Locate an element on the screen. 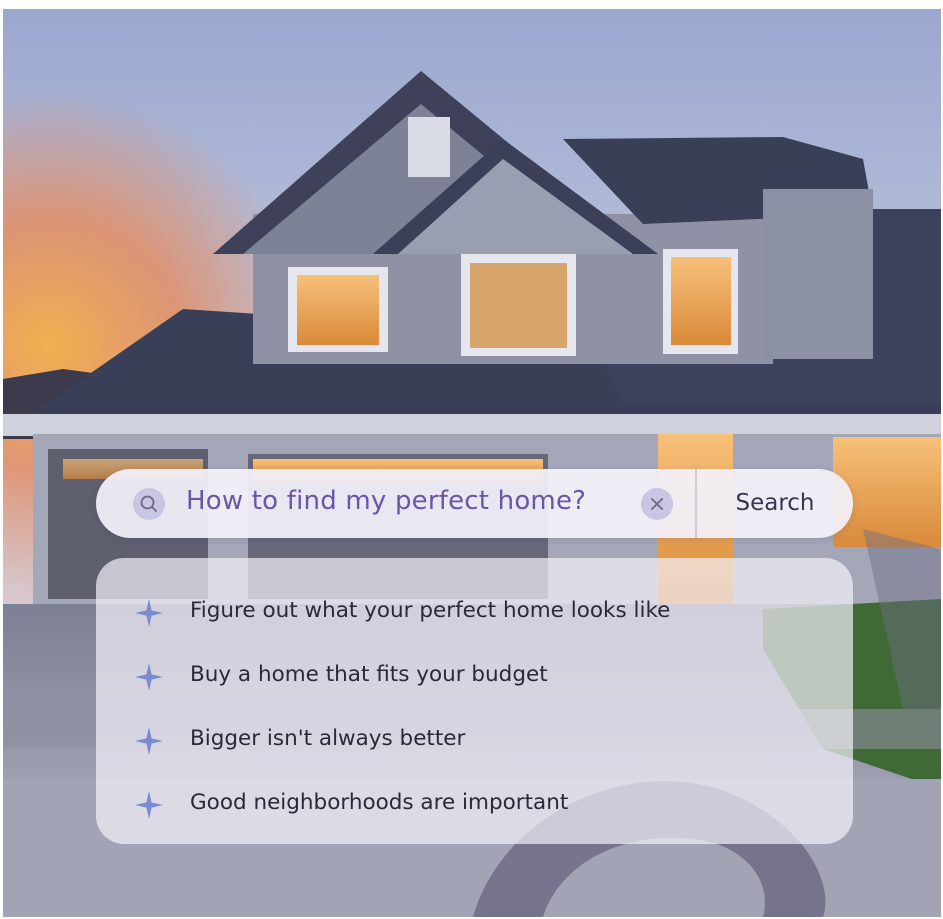  suggestion-label: Buy a home that fits your budget is located at coordinates (369, 674).